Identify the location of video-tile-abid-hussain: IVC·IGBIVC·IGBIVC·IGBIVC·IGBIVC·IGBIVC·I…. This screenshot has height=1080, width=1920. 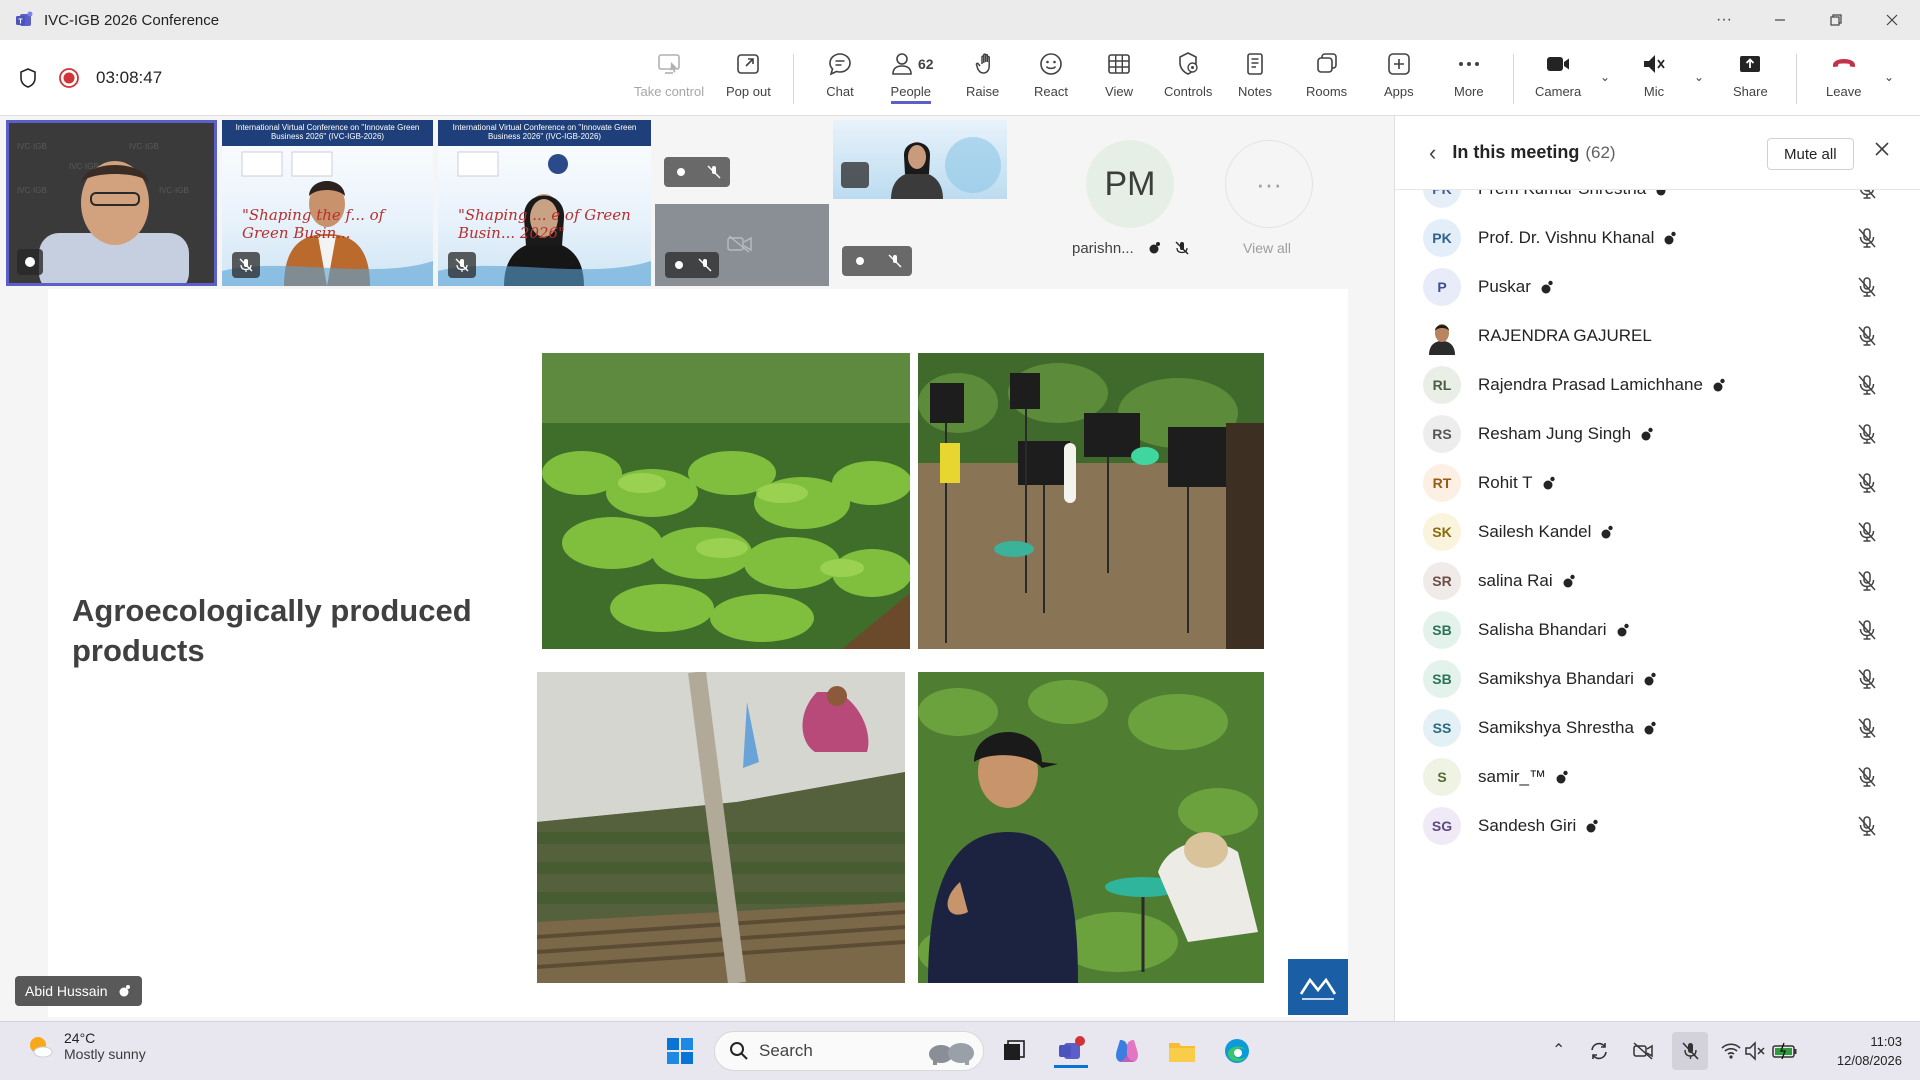
(111, 203).